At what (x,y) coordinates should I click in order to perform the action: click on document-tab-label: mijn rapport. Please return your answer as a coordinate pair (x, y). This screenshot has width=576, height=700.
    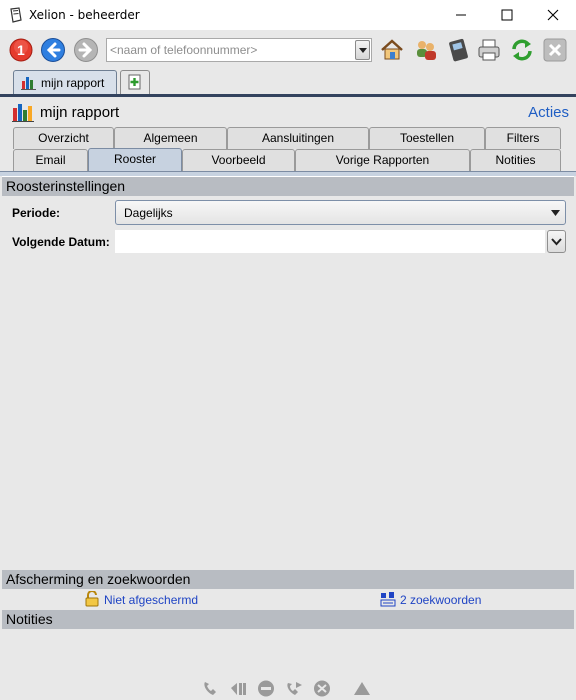
    Looking at the image, I should click on (73, 83).